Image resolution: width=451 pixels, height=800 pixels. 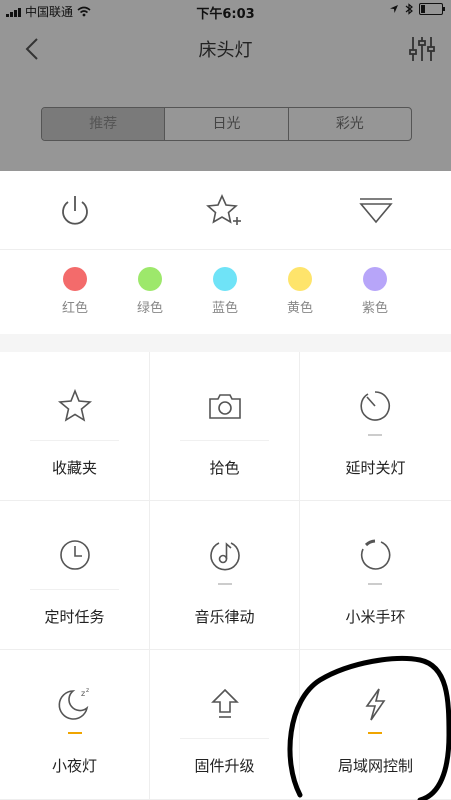 I want to click on feature-night-light: z z 小夜灯, so click(x=75, y=725).